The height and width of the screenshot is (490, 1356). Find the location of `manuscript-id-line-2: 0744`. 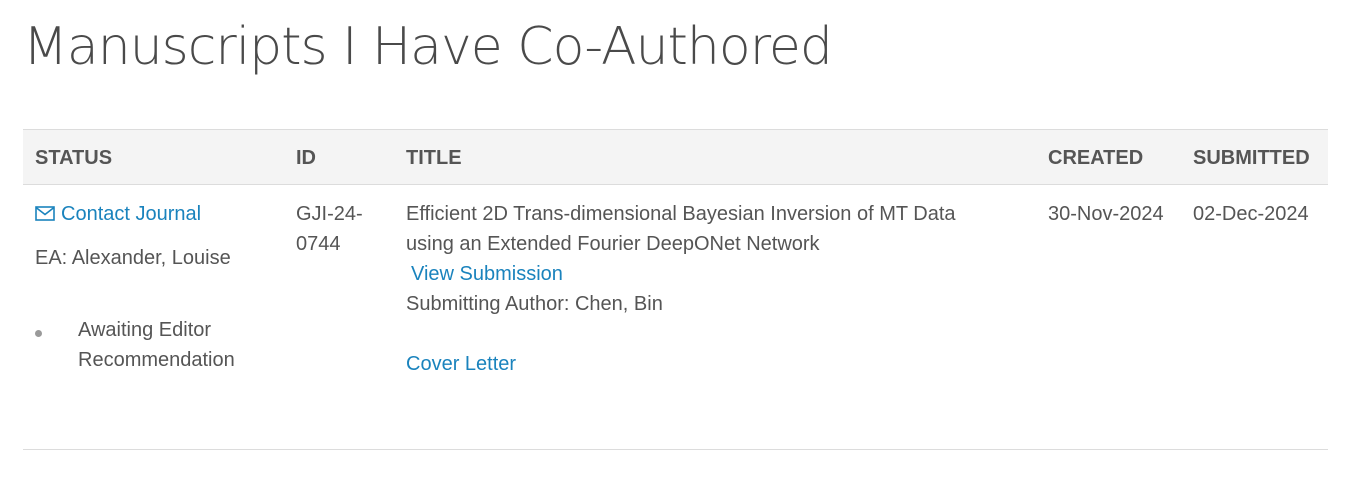

manuscript-id-line-2: 0744 is located at coordinates (318, 244).